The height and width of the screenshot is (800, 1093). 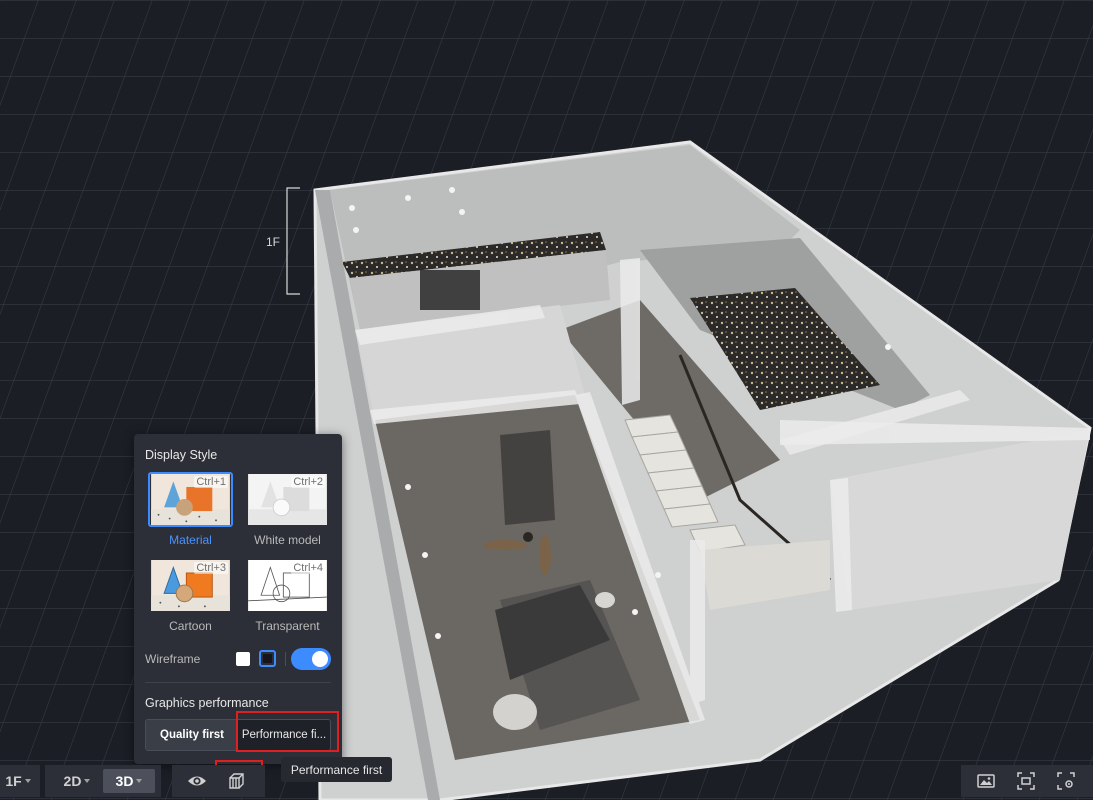 I want to click on image-icon, so click(x=986, y=781).